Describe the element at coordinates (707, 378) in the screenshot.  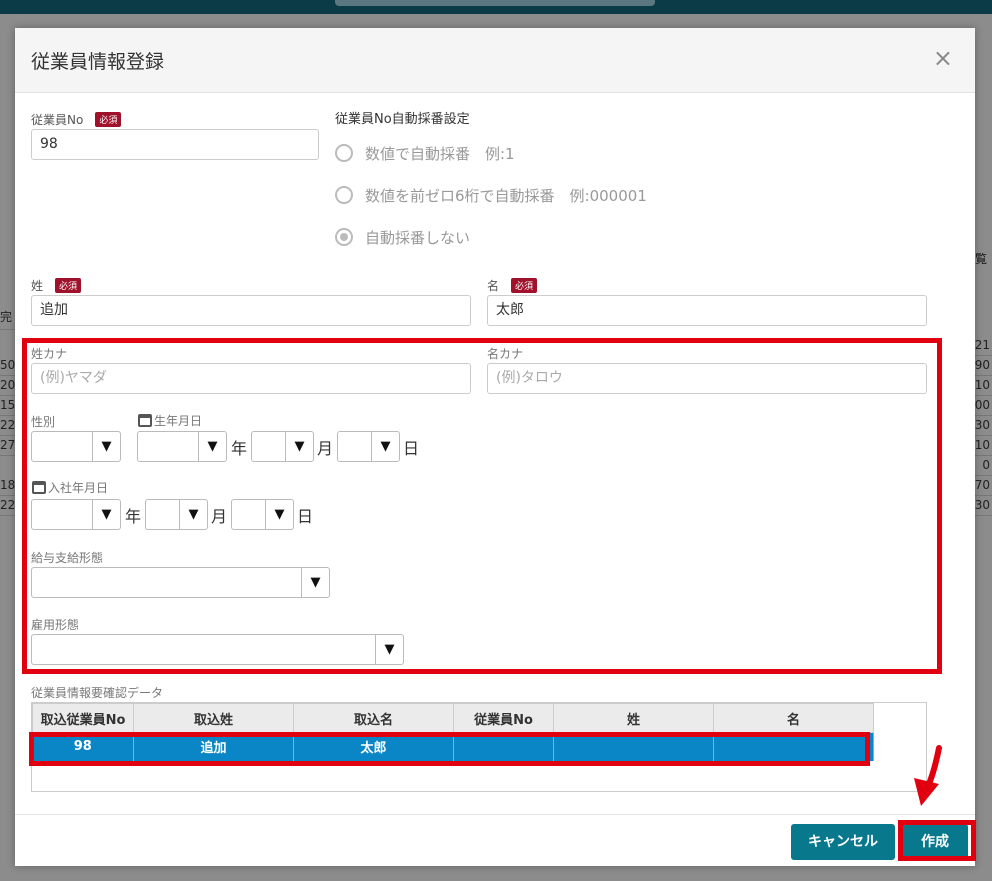
I see `first-name-kana-input: (例)タロウ` at that location.